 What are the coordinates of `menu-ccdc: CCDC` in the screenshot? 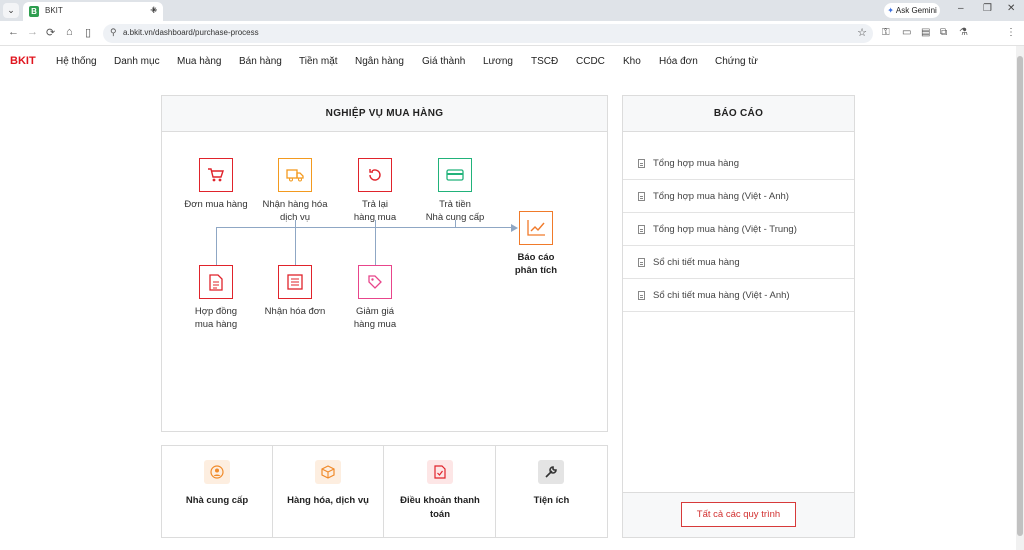 It's located at (590, 61).